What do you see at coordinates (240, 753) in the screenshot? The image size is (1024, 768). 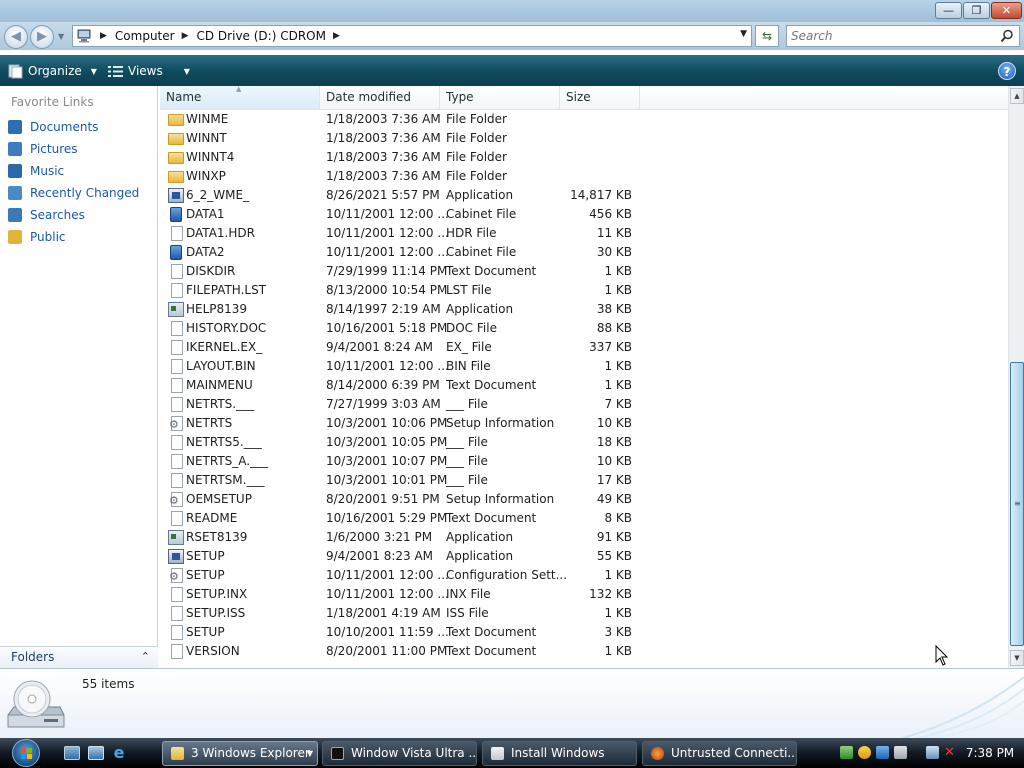 I see `taskbar-button-windows-explorer: 3 Windows Explorer ▼` at bounding box center [240, 753].